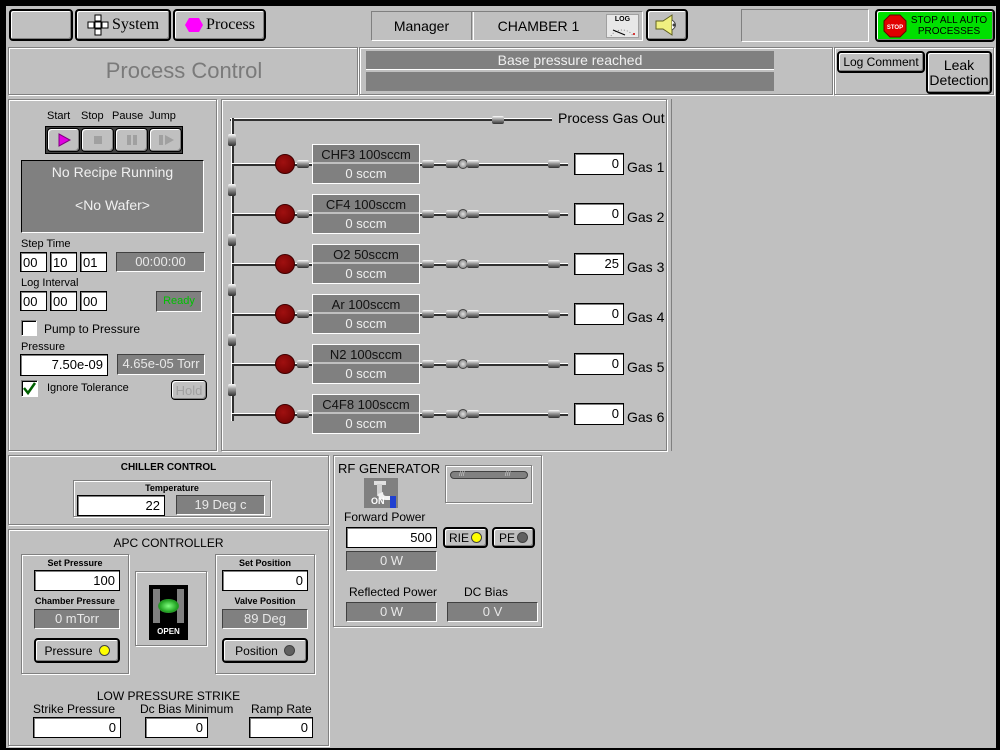 The image size is (1000, 750). I want to click on mfc-name: Ar 100sccm, so click(366, 304).